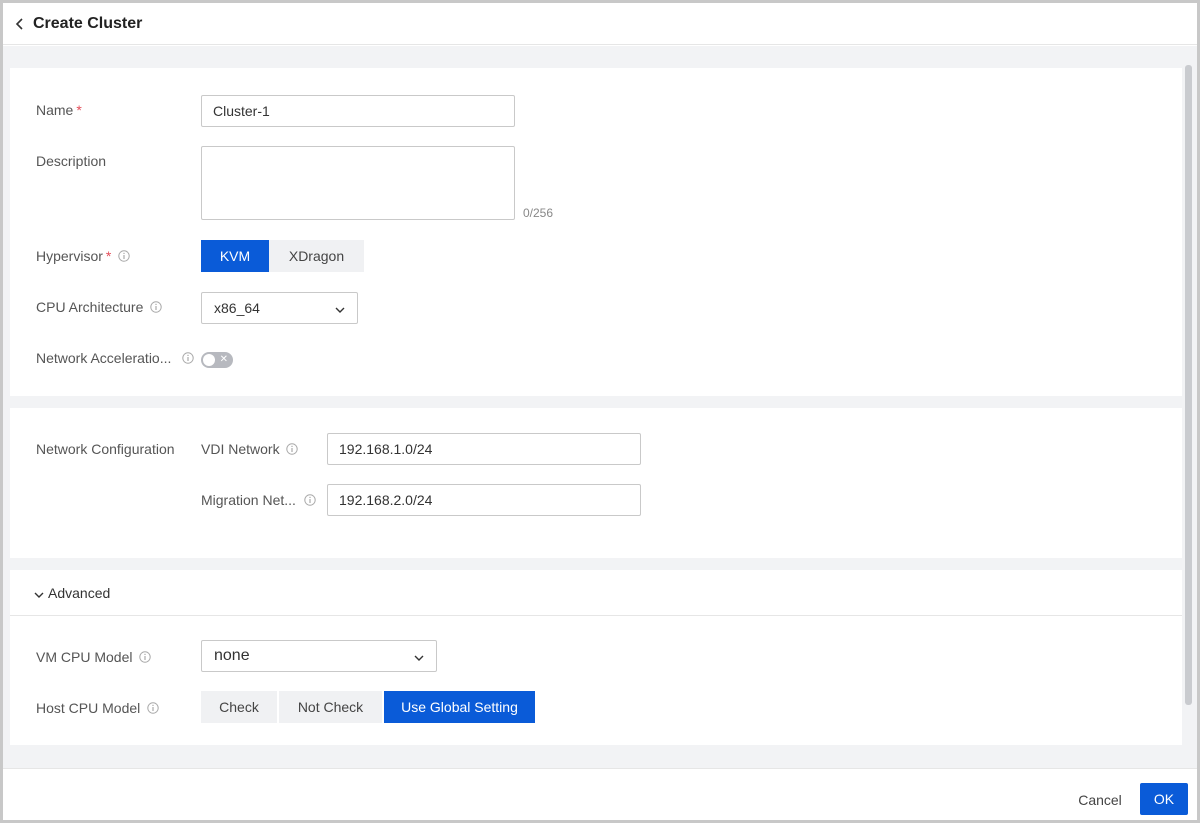  Describe the element at coordinates (1188, 385) in the screenshot. I see `scrollbar` at that location.